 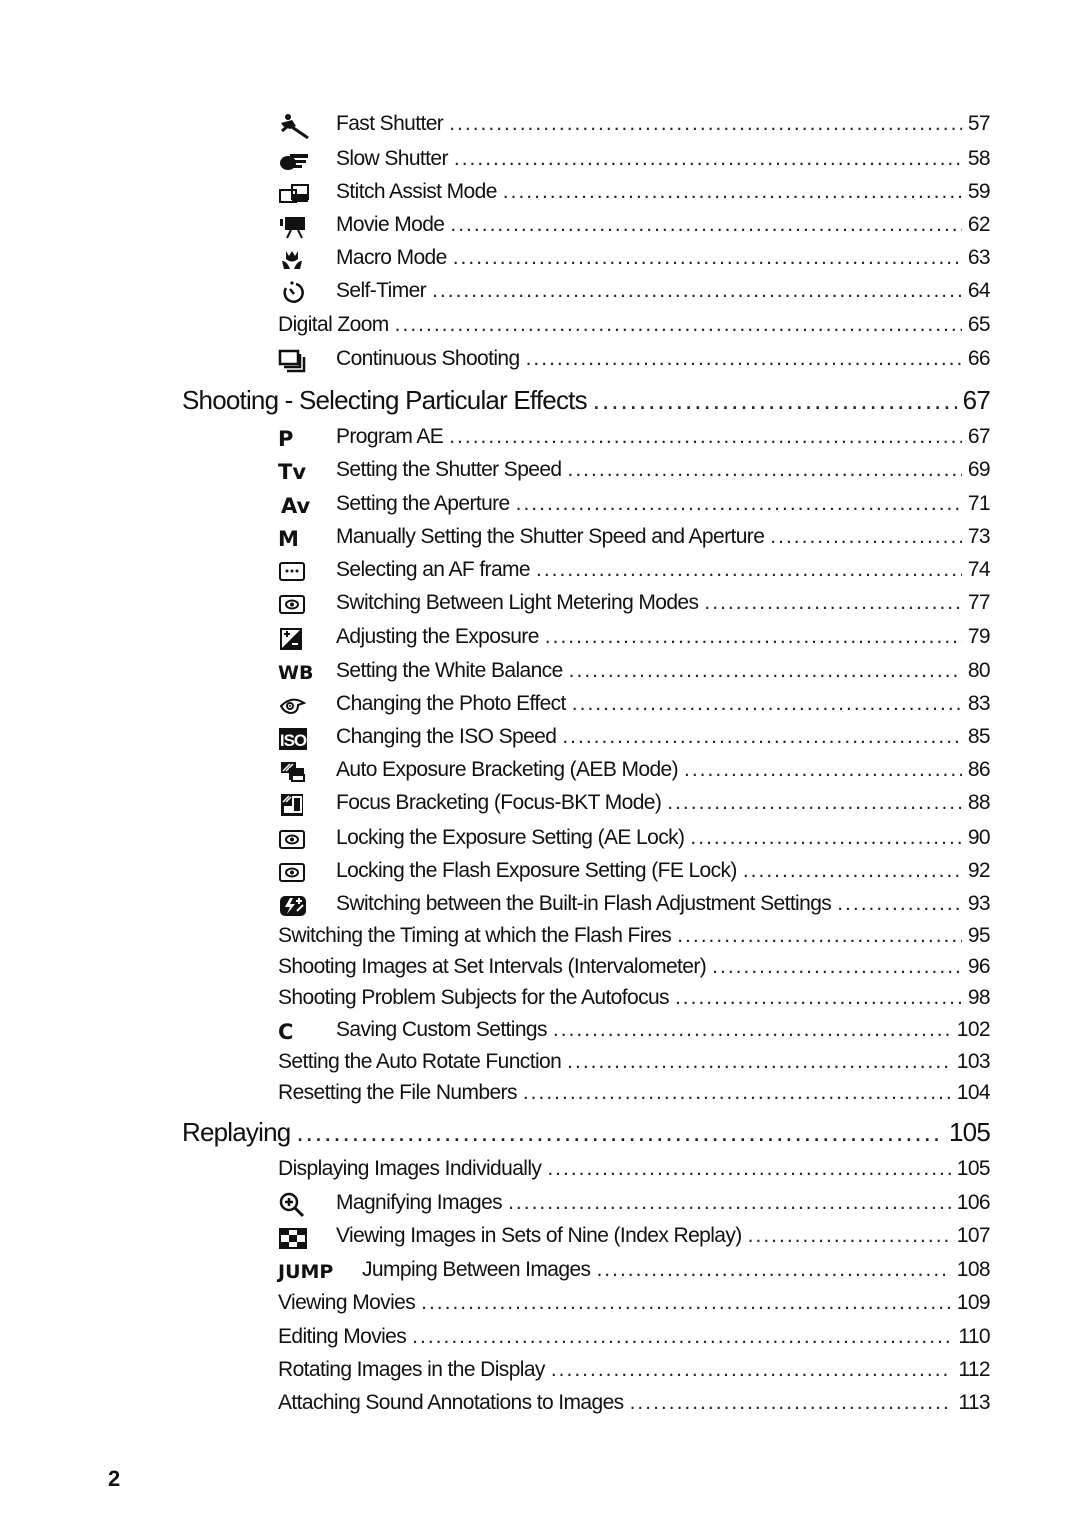 I want to click on toc-entry: Movie Mode 62, so click(x=663, y=225).